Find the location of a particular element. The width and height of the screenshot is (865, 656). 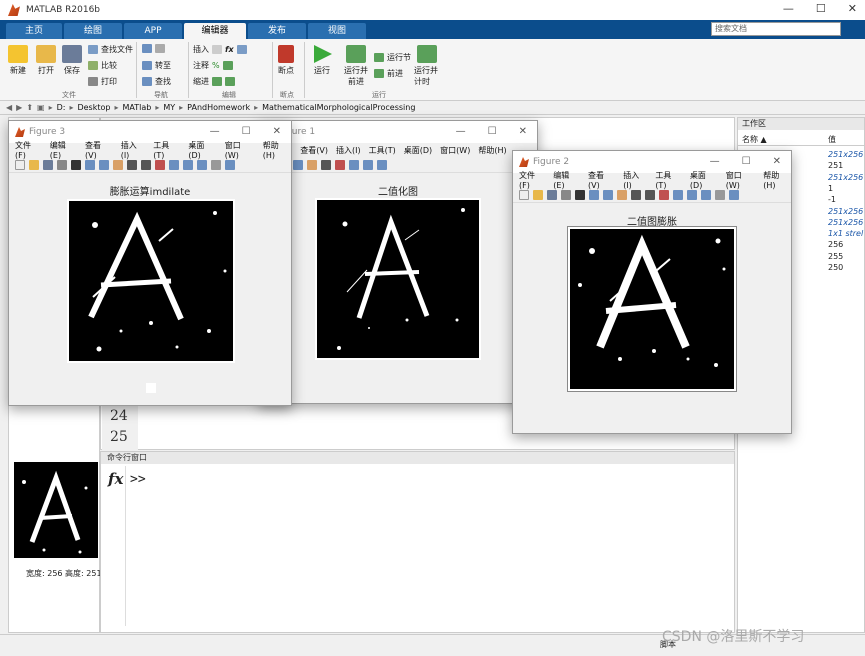

run-time-button: 运行并计时 is located at coordinates (427, 66).